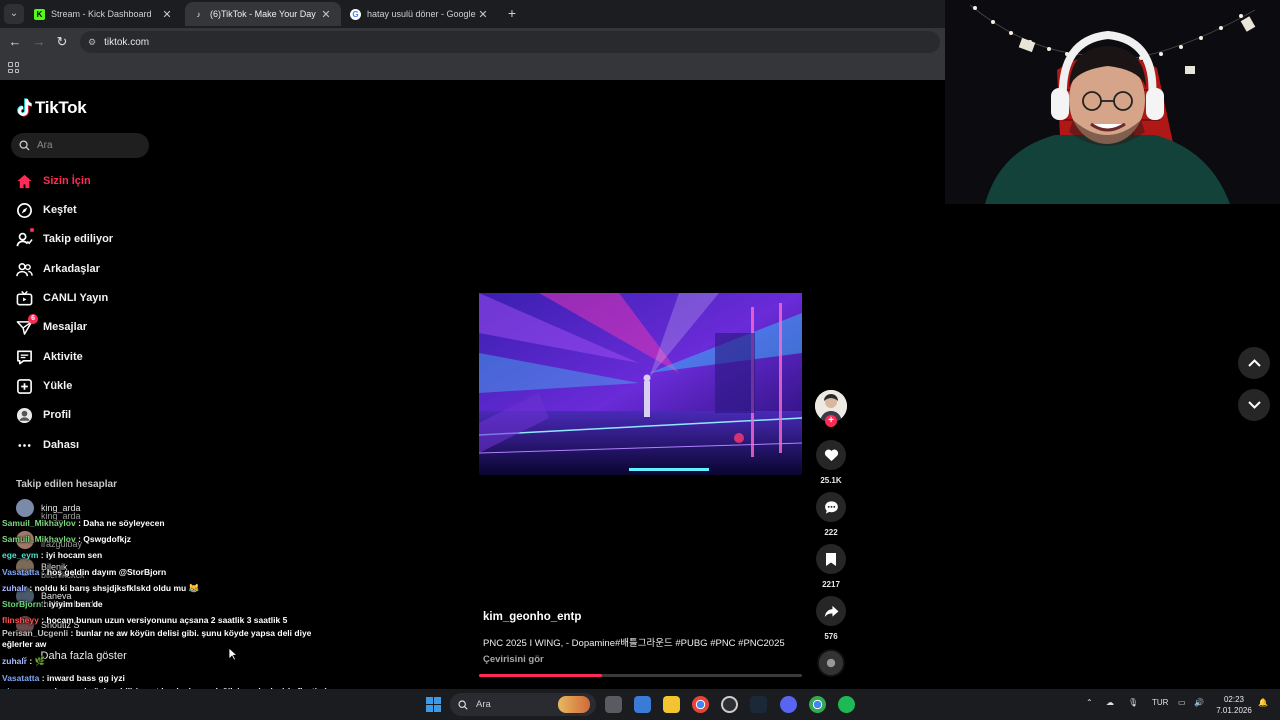 The image size is (1280, 720). What do you see at coordinates (24, 269) in the screenshot?
I see `friends-icon` at bounding box center [24, 269].